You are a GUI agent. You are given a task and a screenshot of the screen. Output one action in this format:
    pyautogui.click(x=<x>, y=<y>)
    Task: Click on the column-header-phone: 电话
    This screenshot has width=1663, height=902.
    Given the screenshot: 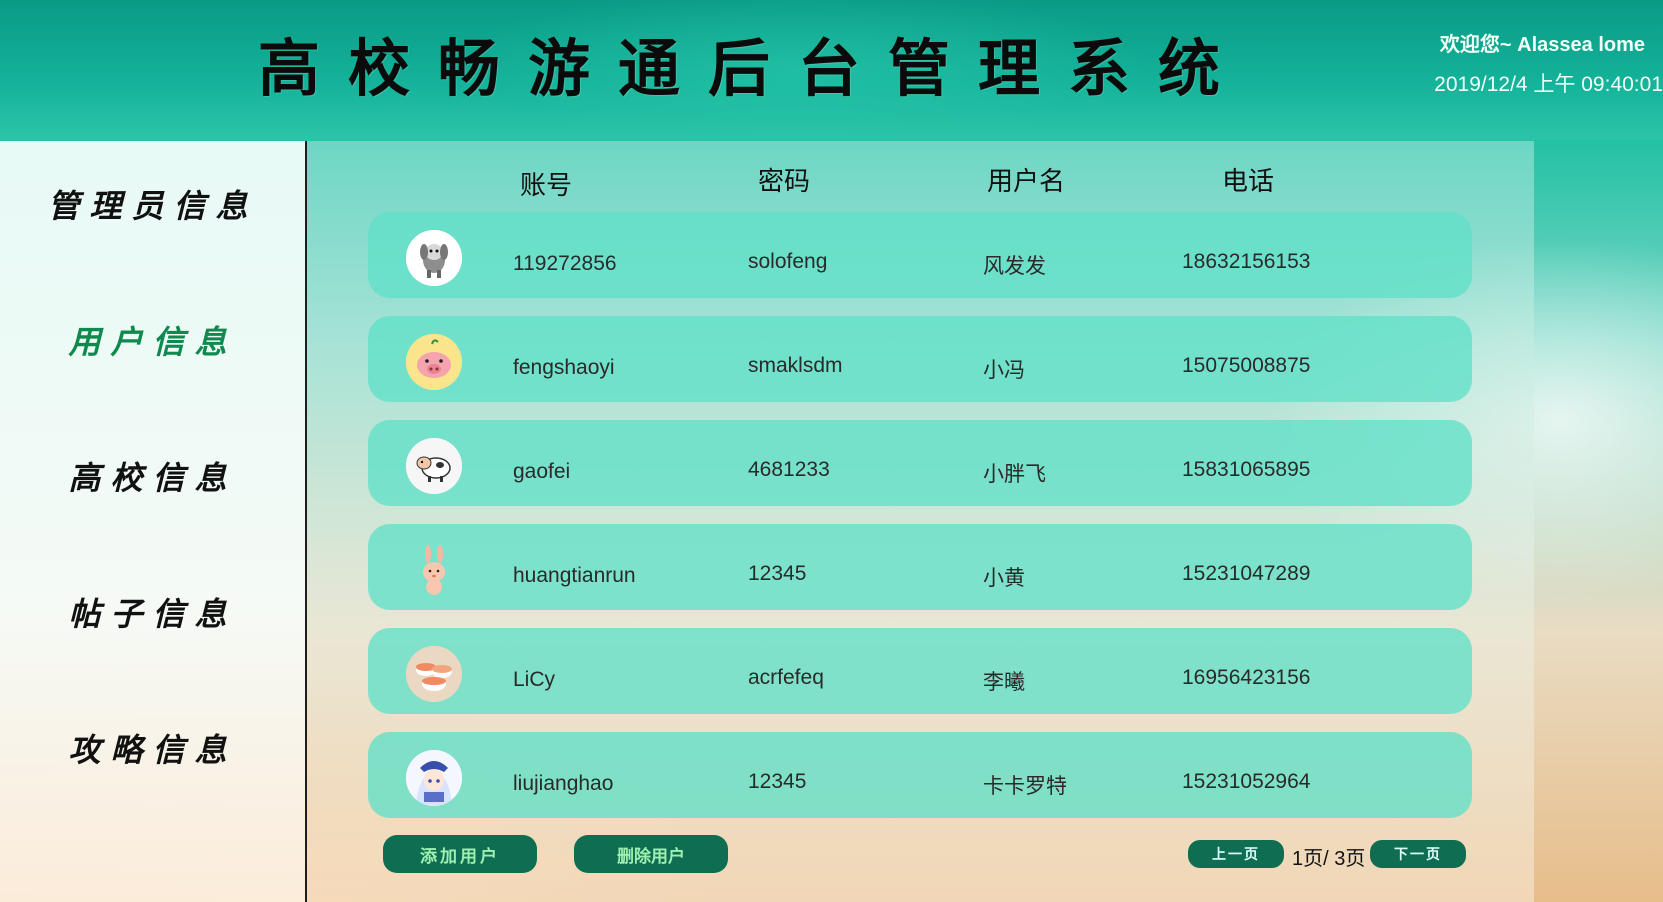 What is the action you would take?
    pyautogui.click(x=1248, y=181)
    